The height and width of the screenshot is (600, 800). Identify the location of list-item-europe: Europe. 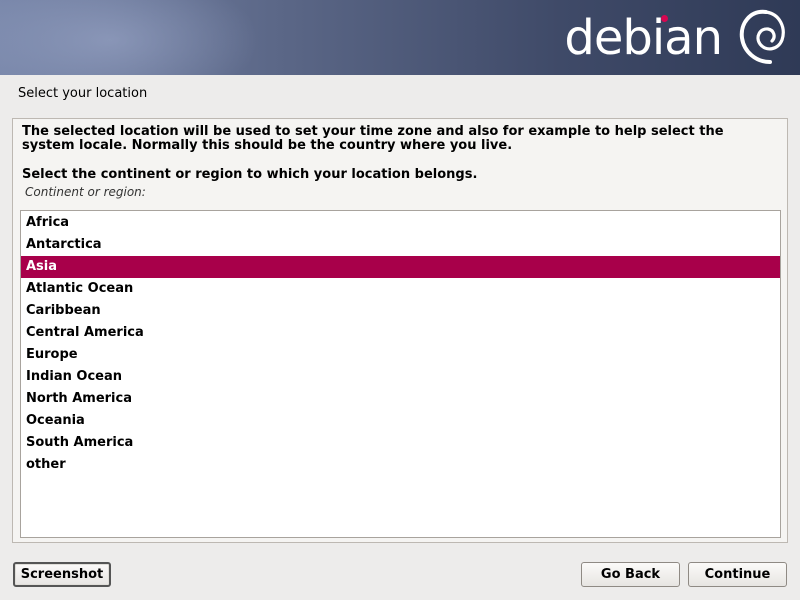
(400, 355).